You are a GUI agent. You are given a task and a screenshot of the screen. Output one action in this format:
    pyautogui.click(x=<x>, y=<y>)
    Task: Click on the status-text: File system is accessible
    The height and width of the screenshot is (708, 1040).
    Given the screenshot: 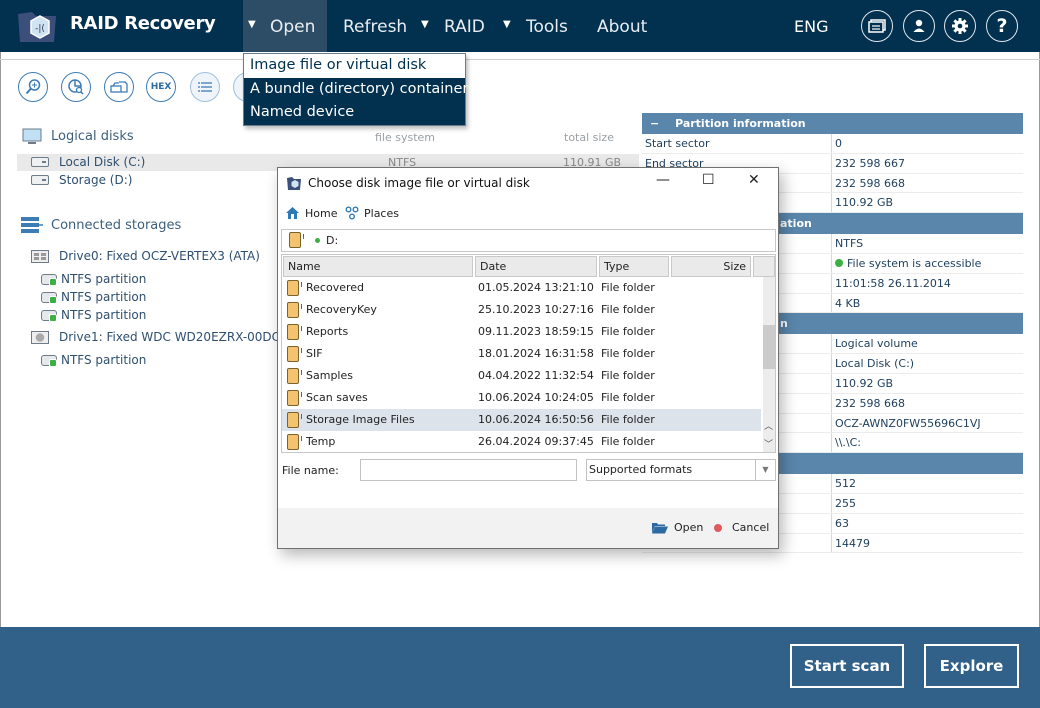 What is the action you would take?
    pyautogui.click(x=914, y=263)
    